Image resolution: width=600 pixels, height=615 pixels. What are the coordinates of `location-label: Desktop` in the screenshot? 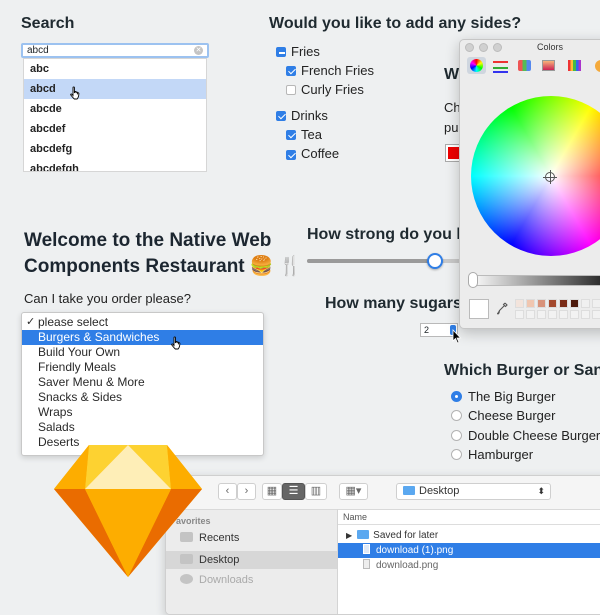 It's located at (439, 491).